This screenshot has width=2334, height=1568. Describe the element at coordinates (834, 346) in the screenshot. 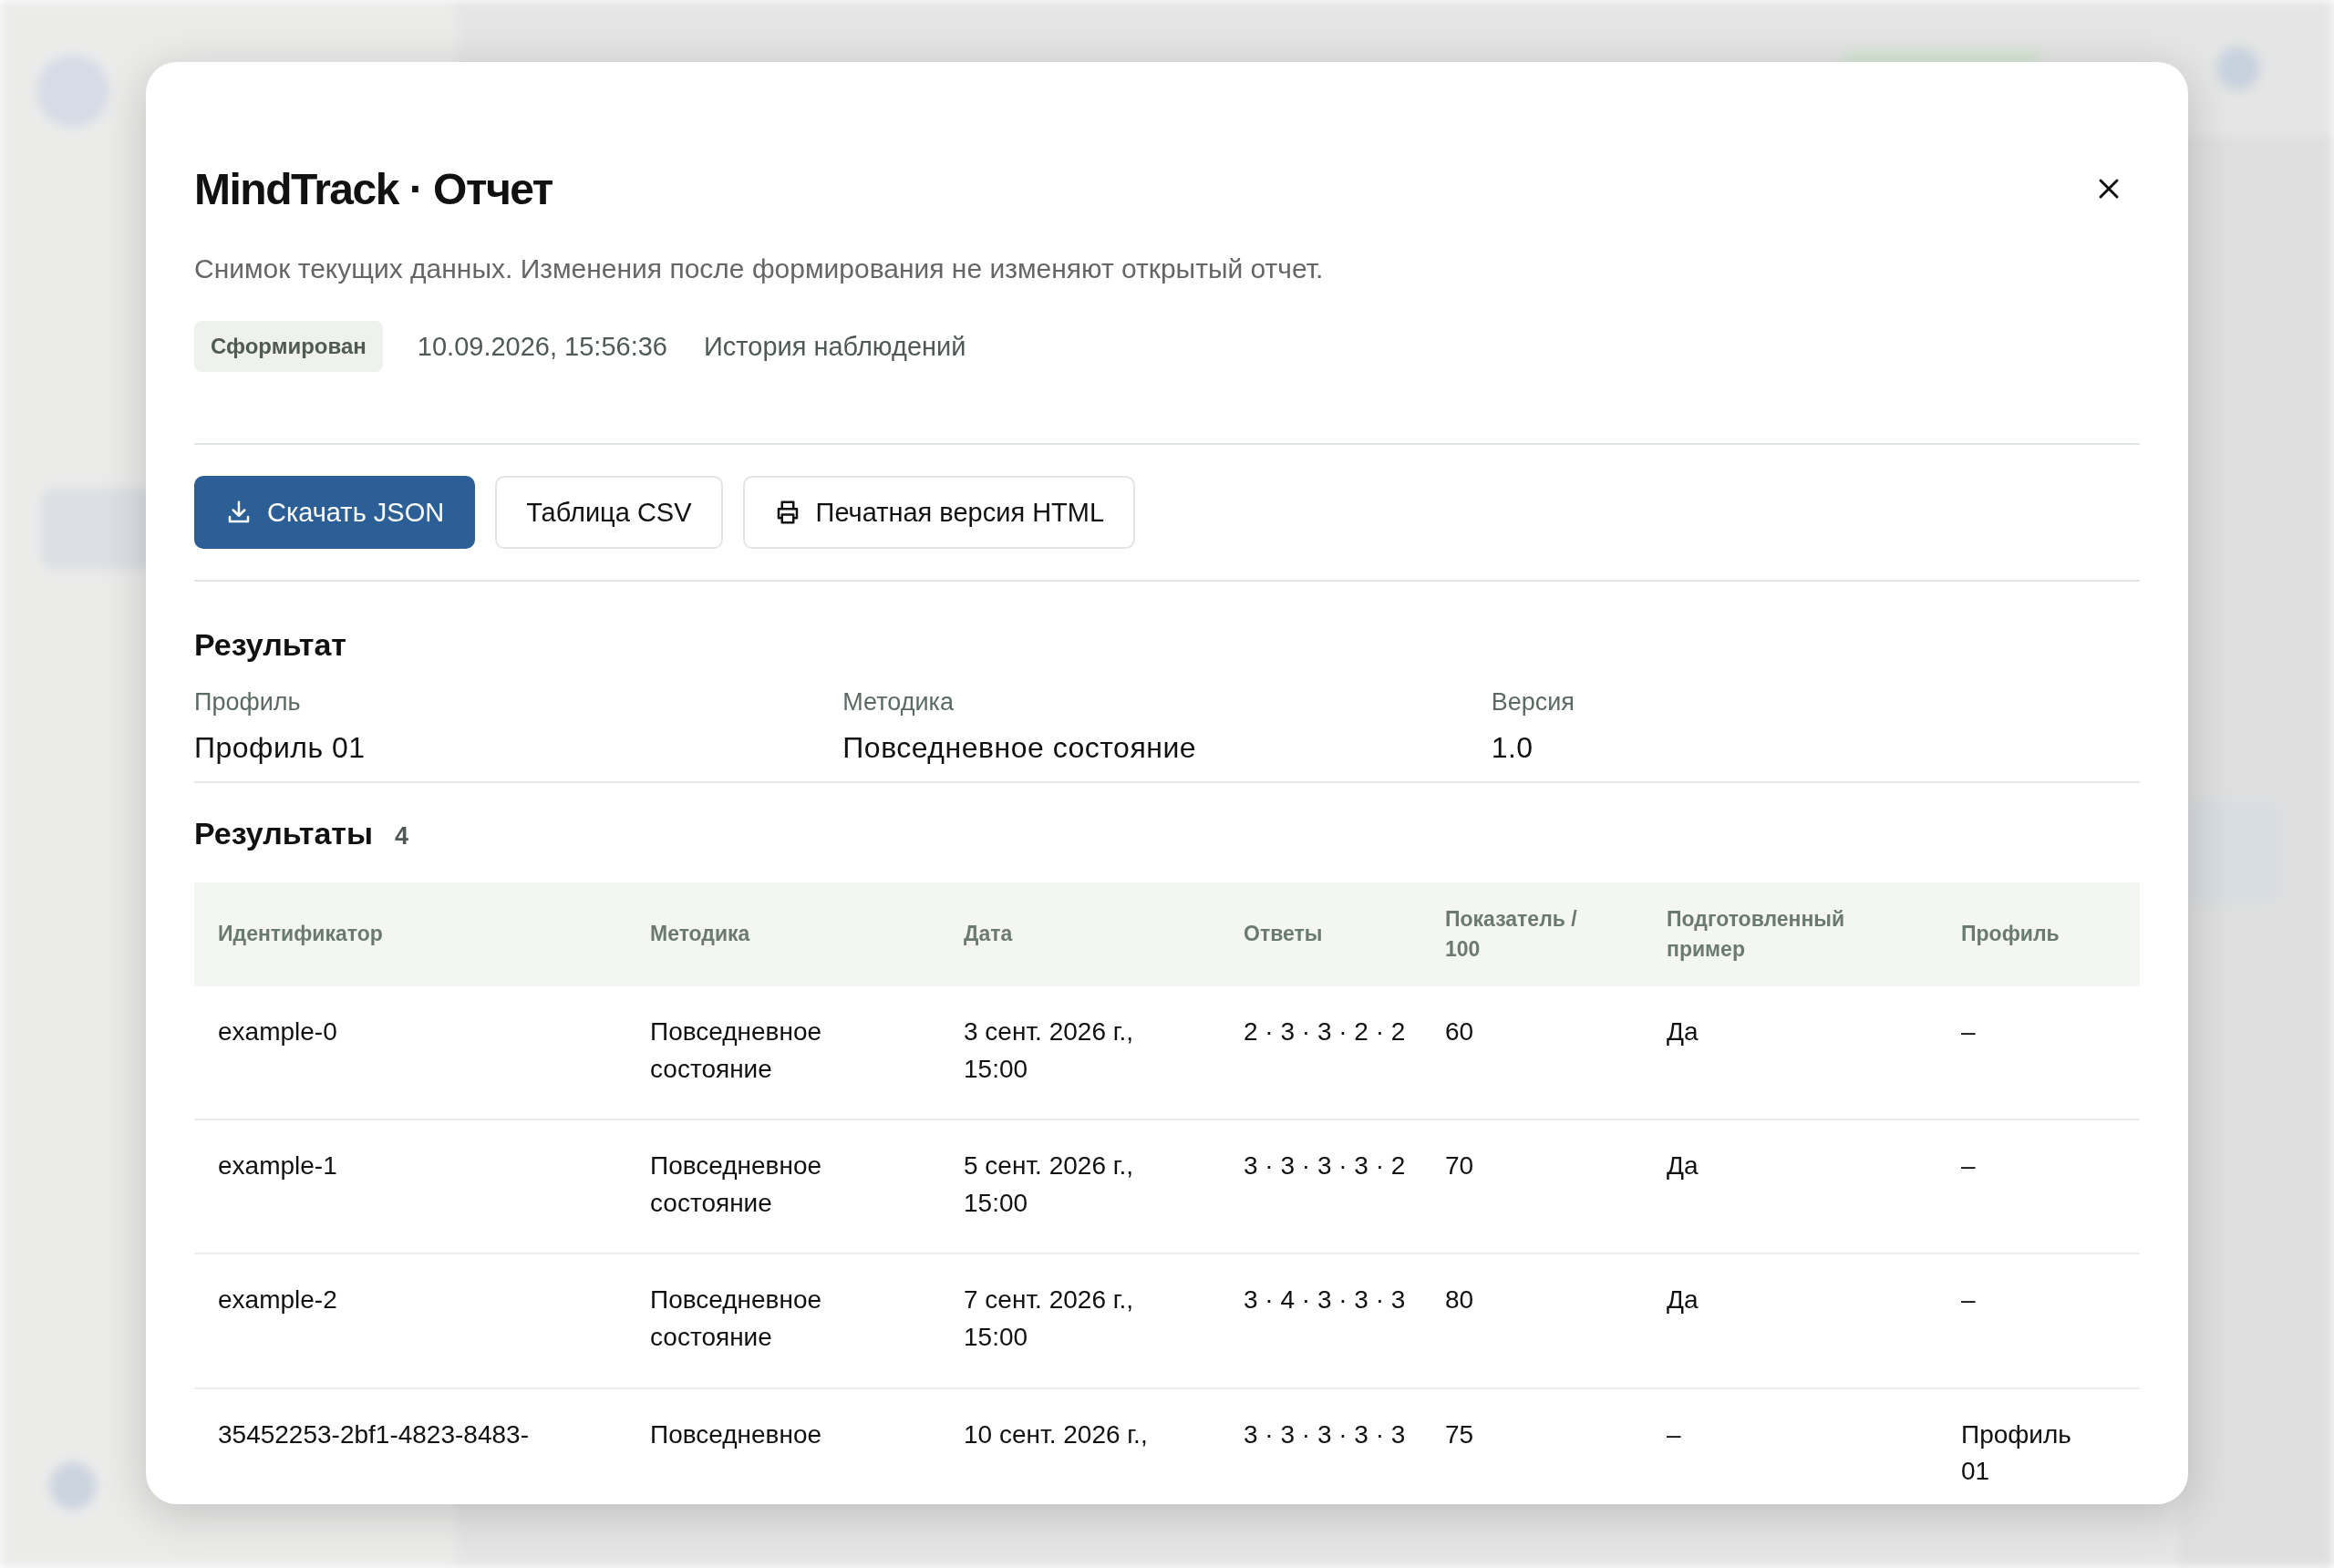

I see `report-source: История наблюдений` at that location.